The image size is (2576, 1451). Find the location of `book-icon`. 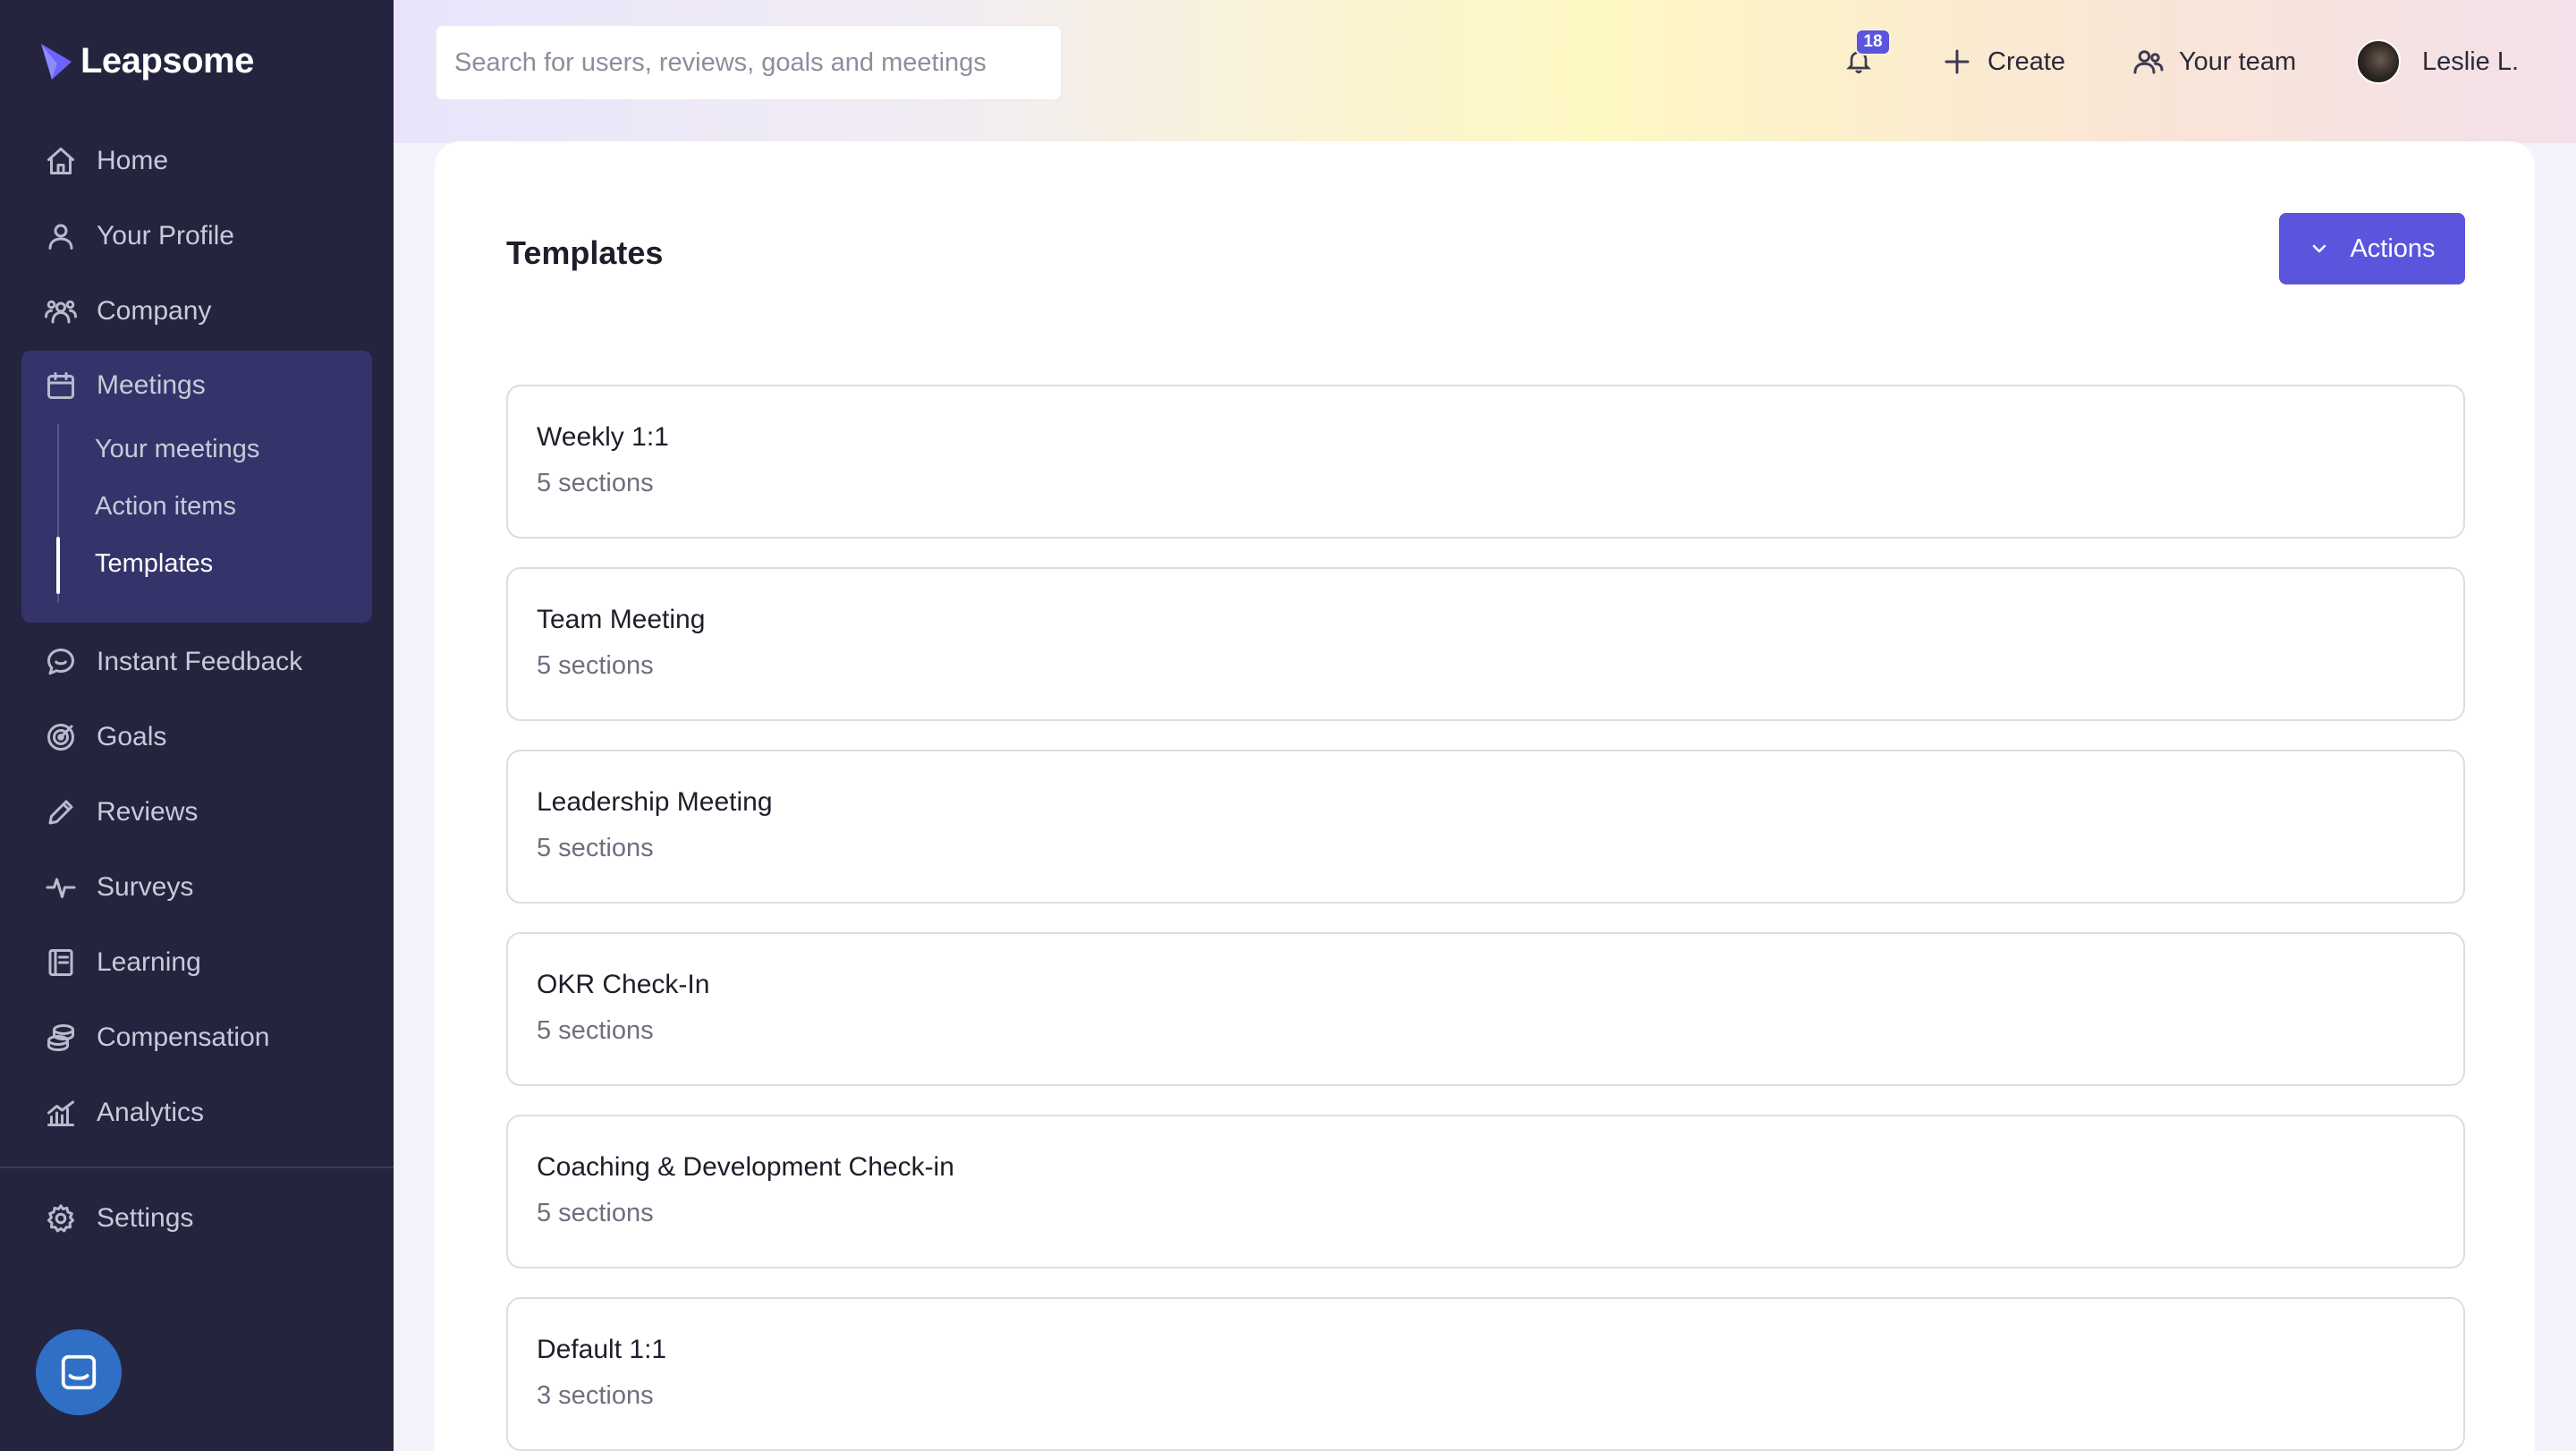

book-icon is located at coordinates (60, 962).